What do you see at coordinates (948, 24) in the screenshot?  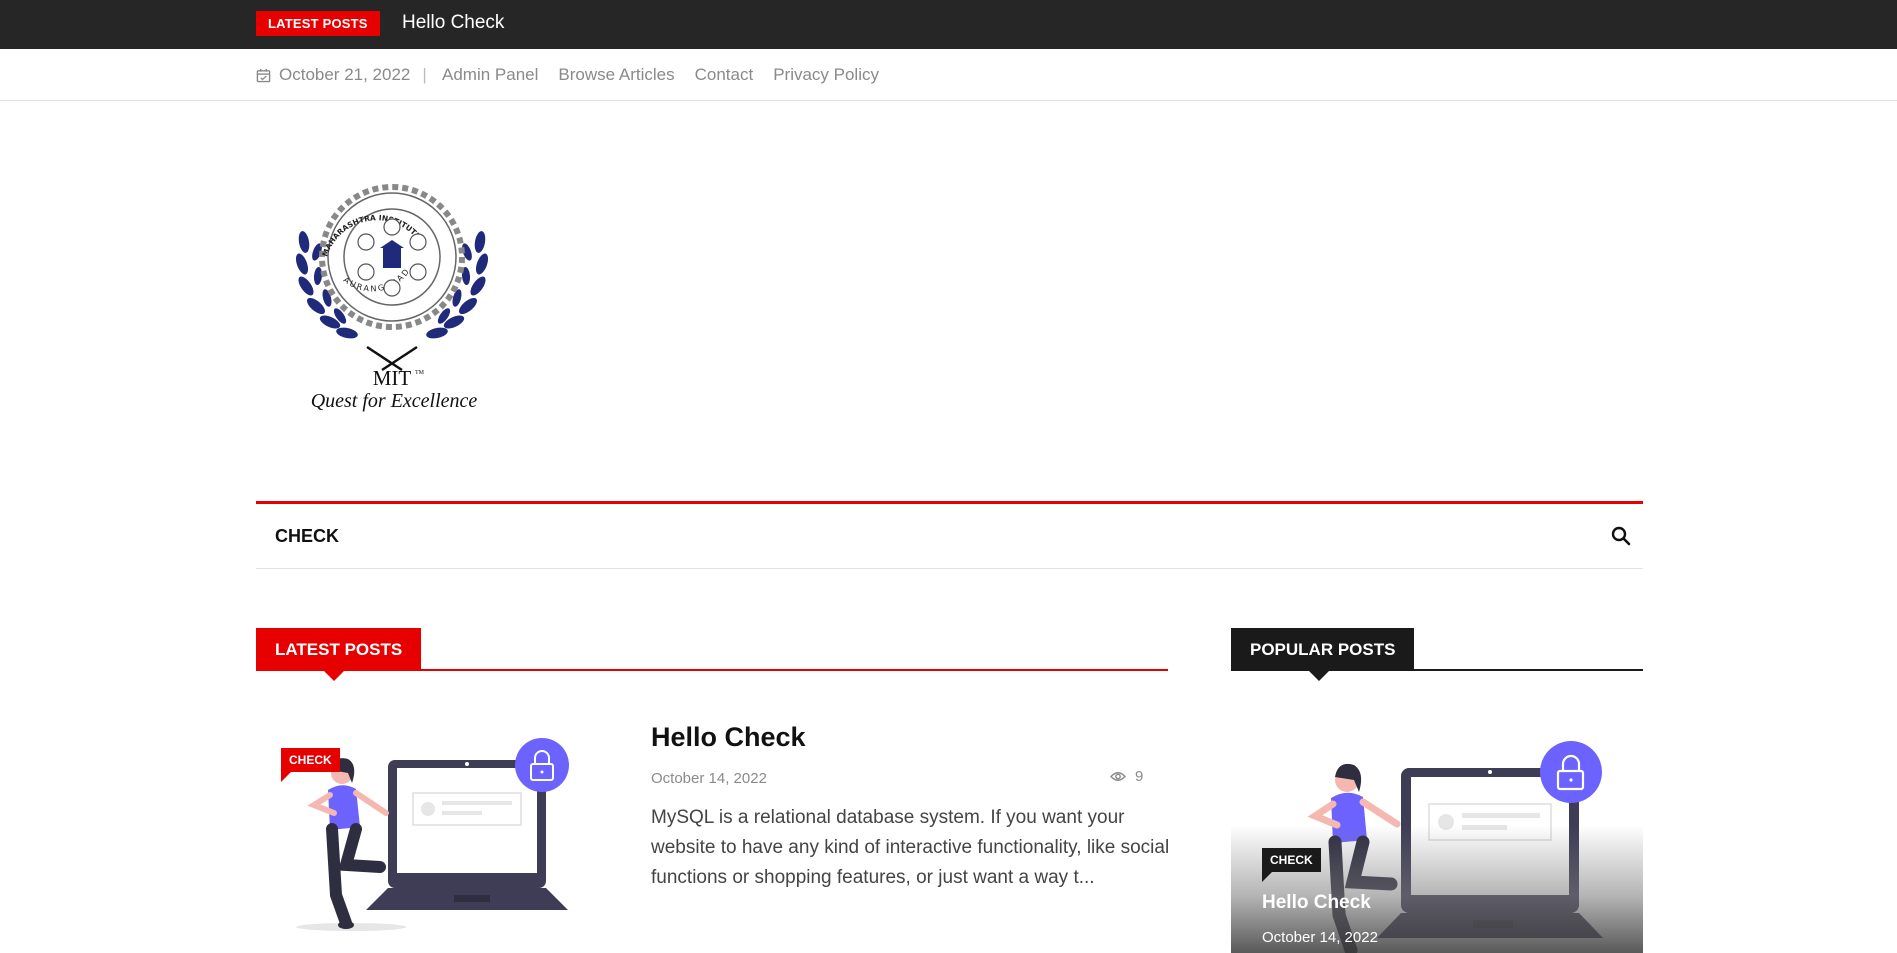 I see `top-bar: LATEST POSTS Hello Check` at bounding box center [948, 24].